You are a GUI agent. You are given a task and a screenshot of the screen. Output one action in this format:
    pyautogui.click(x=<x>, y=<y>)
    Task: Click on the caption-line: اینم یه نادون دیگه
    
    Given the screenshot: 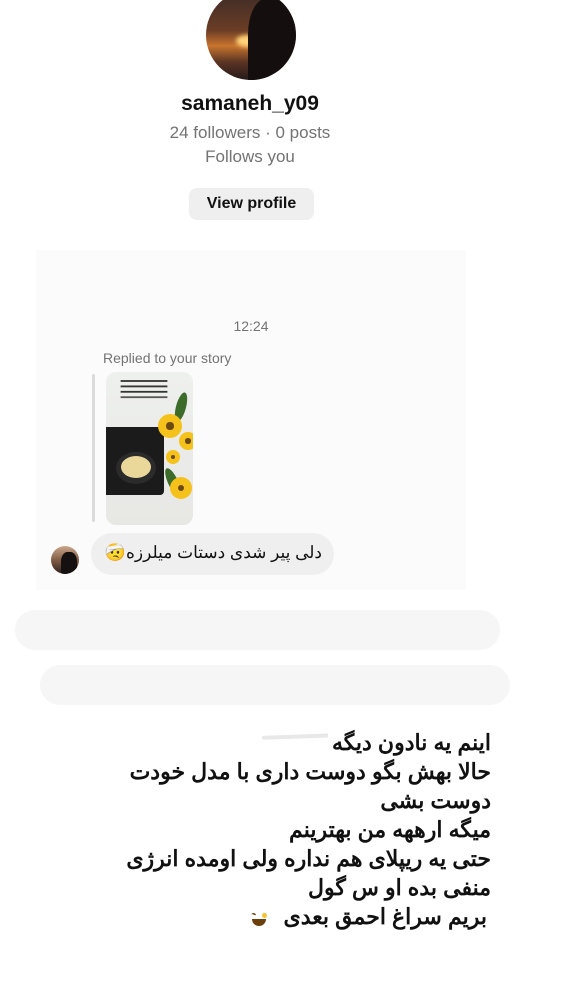 What is the action you would take?
    pyautogui.click(x=260, y=742)
    